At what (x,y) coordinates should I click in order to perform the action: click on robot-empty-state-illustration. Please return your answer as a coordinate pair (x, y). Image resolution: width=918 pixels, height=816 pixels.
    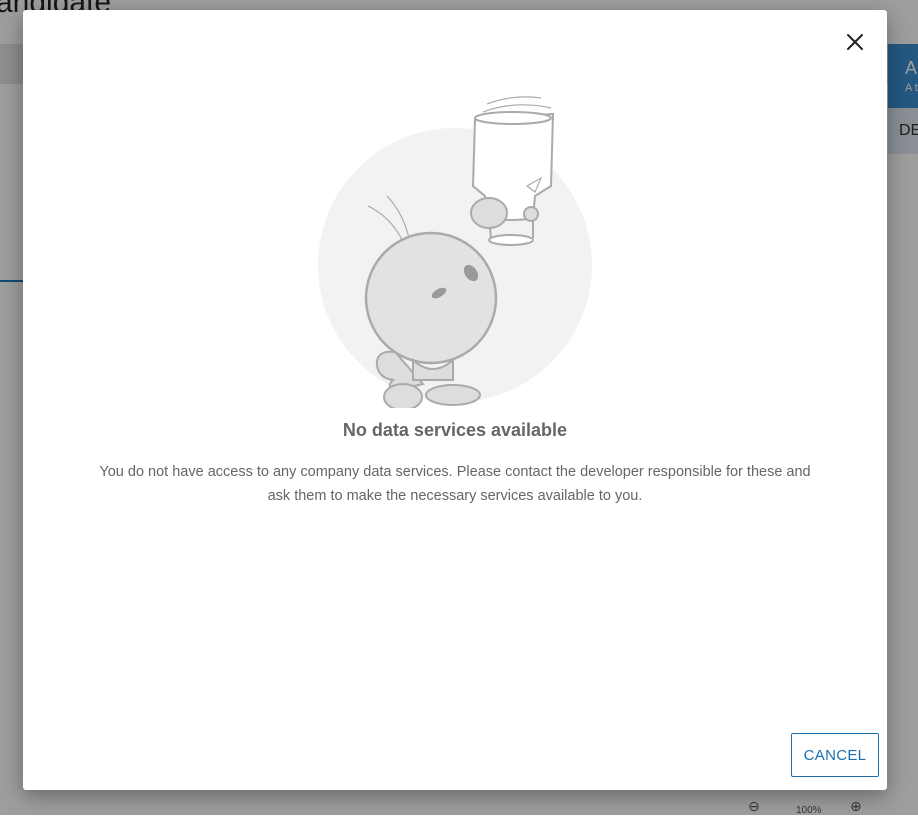
    Looking at the image, I should click on (458, 249).